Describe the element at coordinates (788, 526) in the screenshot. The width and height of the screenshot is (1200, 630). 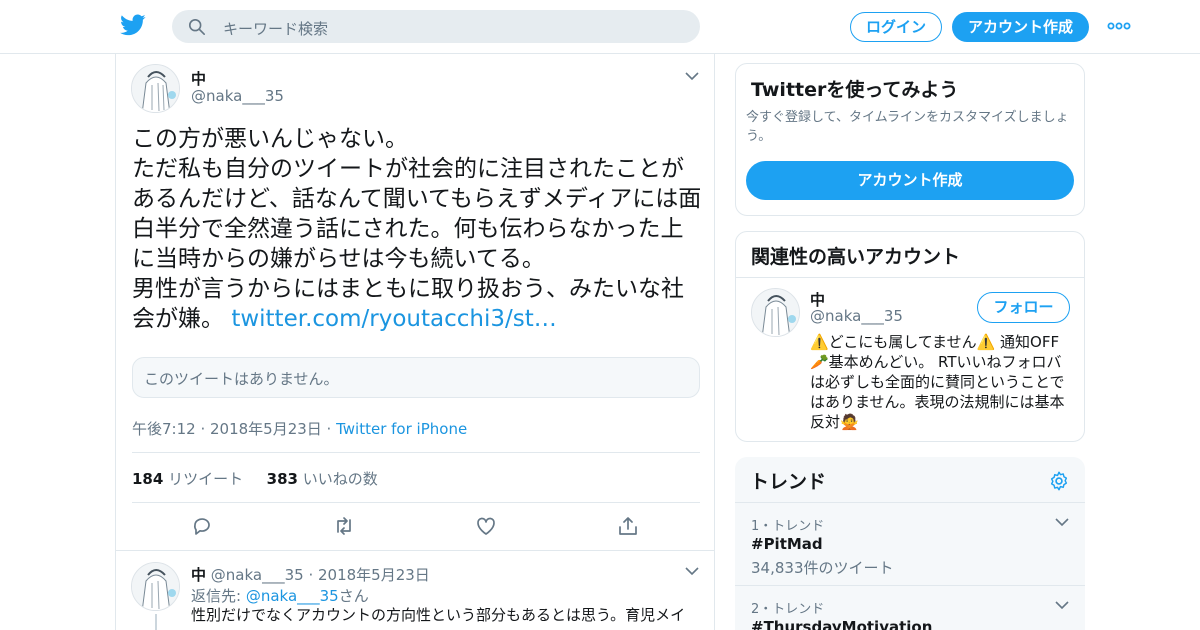
I see `trend-rank: 1・トレンド` at that location.